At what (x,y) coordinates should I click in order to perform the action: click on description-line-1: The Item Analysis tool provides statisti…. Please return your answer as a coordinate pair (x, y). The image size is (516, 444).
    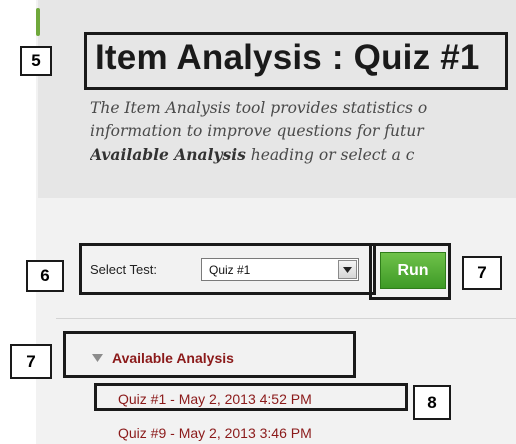
    Looking at the image, I should click on (259, 108).